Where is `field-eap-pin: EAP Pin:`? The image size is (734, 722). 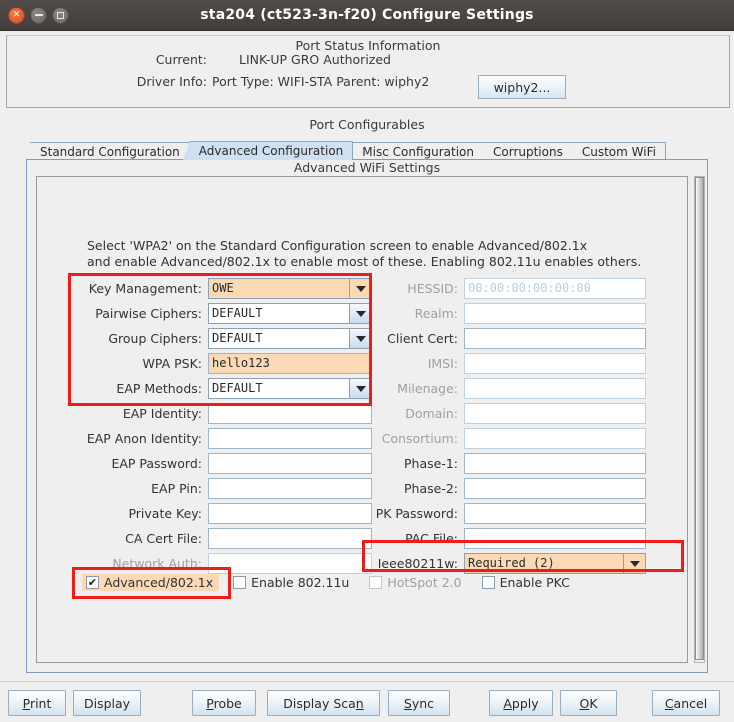 field-eap-pin: EAP Pin: is located at coordinates (261, 488).